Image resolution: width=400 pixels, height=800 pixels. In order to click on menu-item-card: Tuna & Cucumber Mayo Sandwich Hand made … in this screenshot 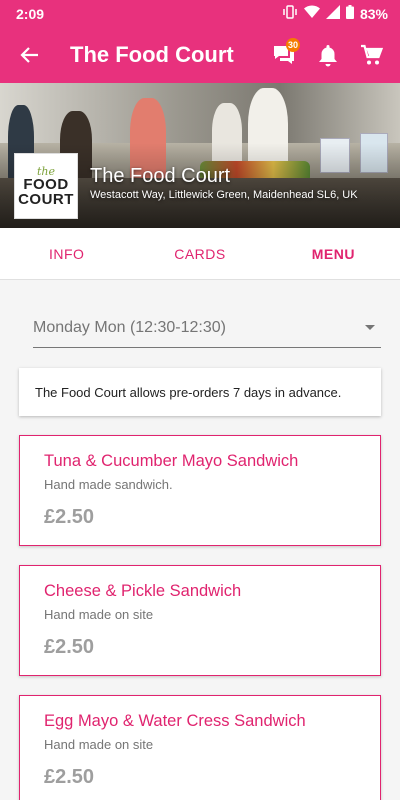, I will do `click(200, 490)`.